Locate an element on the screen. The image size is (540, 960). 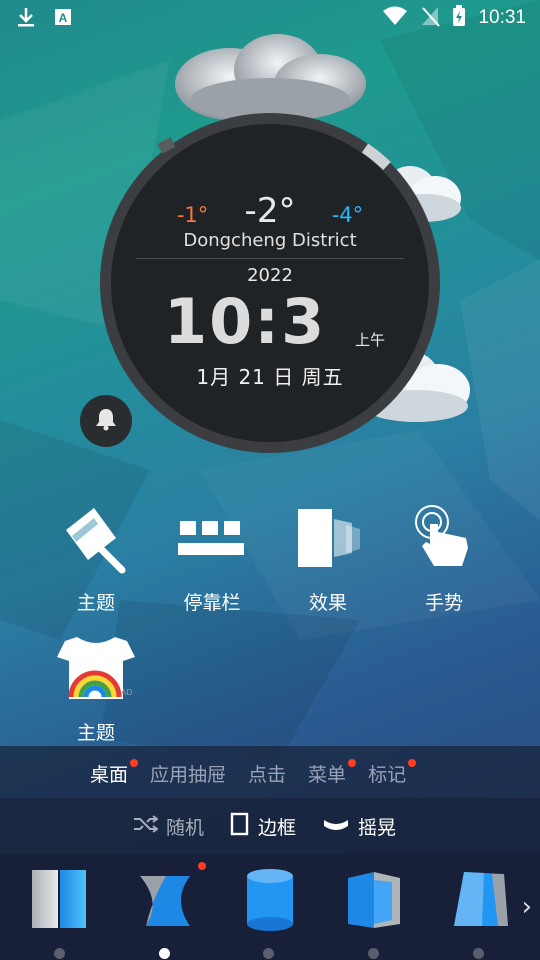
split-panel-effect-icon is located at coordinates (59, 903).